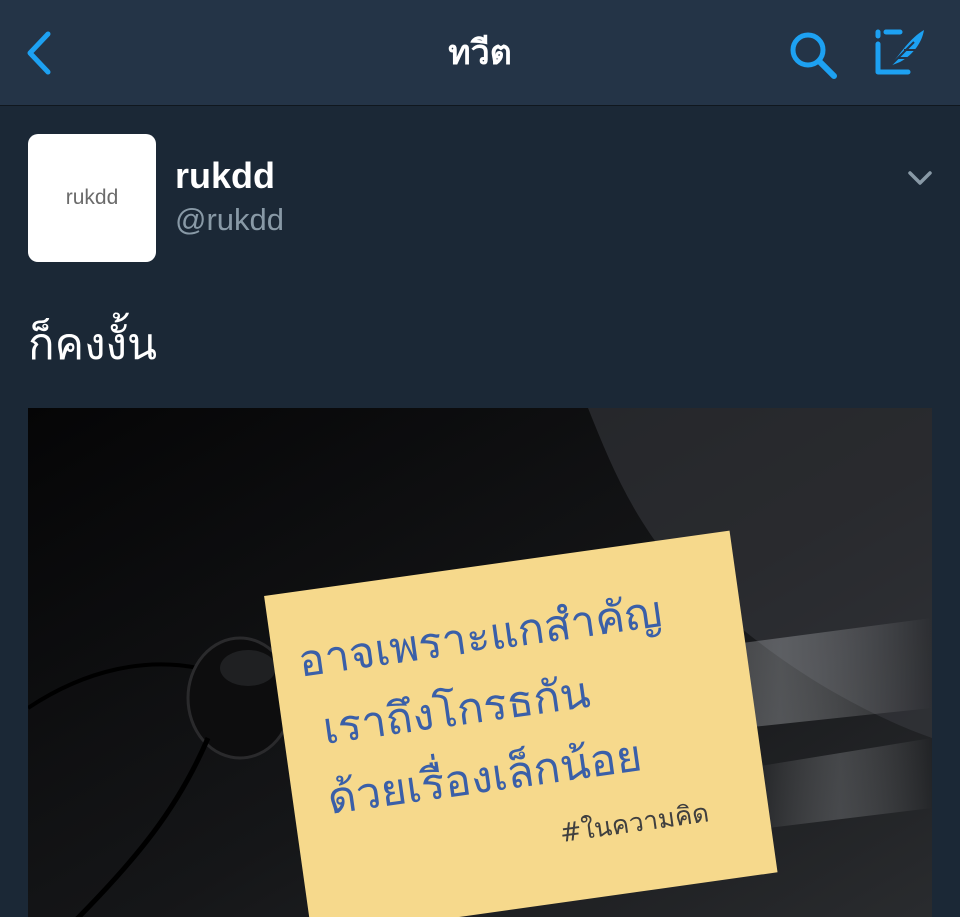 This screenshot has height=917, width=960. I want to click on back-button, so click(42, 53).